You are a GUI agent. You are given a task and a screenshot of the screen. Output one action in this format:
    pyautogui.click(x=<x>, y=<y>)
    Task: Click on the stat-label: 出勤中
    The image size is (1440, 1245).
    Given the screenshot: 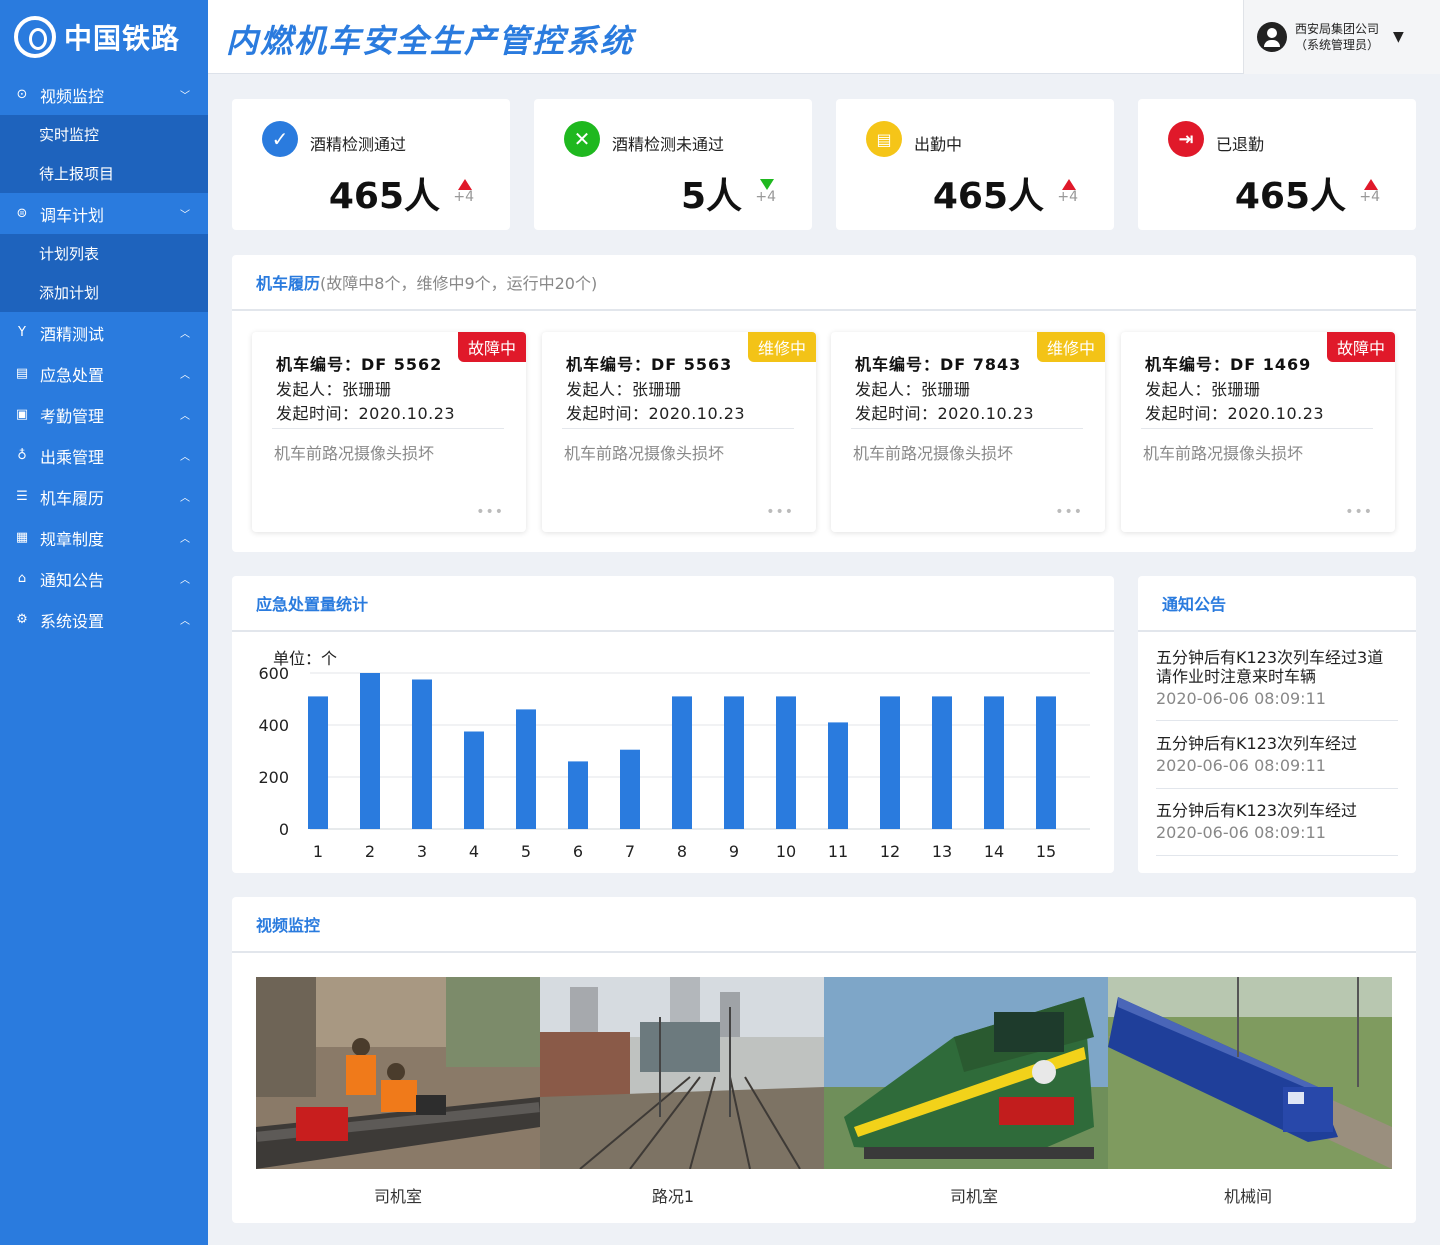 What is the action you would take?
    pyautogui.click(x=938, y=144)
    